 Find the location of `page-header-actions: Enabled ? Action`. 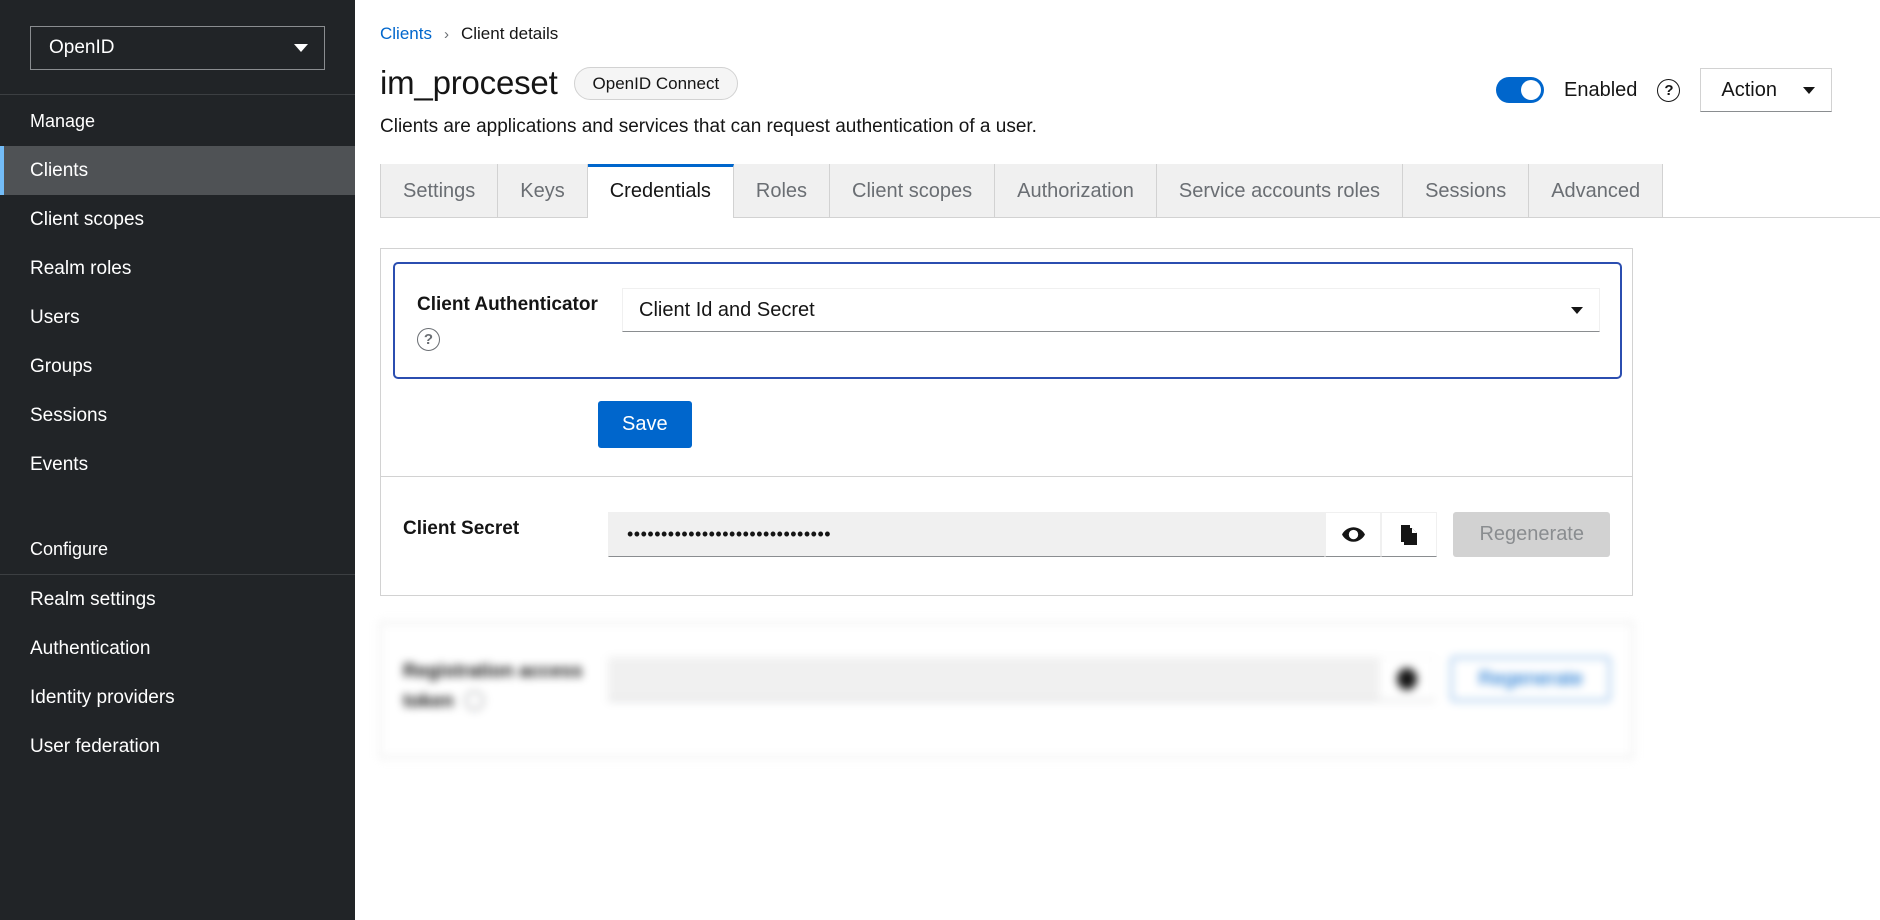

page-header-actions: Enabled ? Action is located at coordinates (1664, 90).